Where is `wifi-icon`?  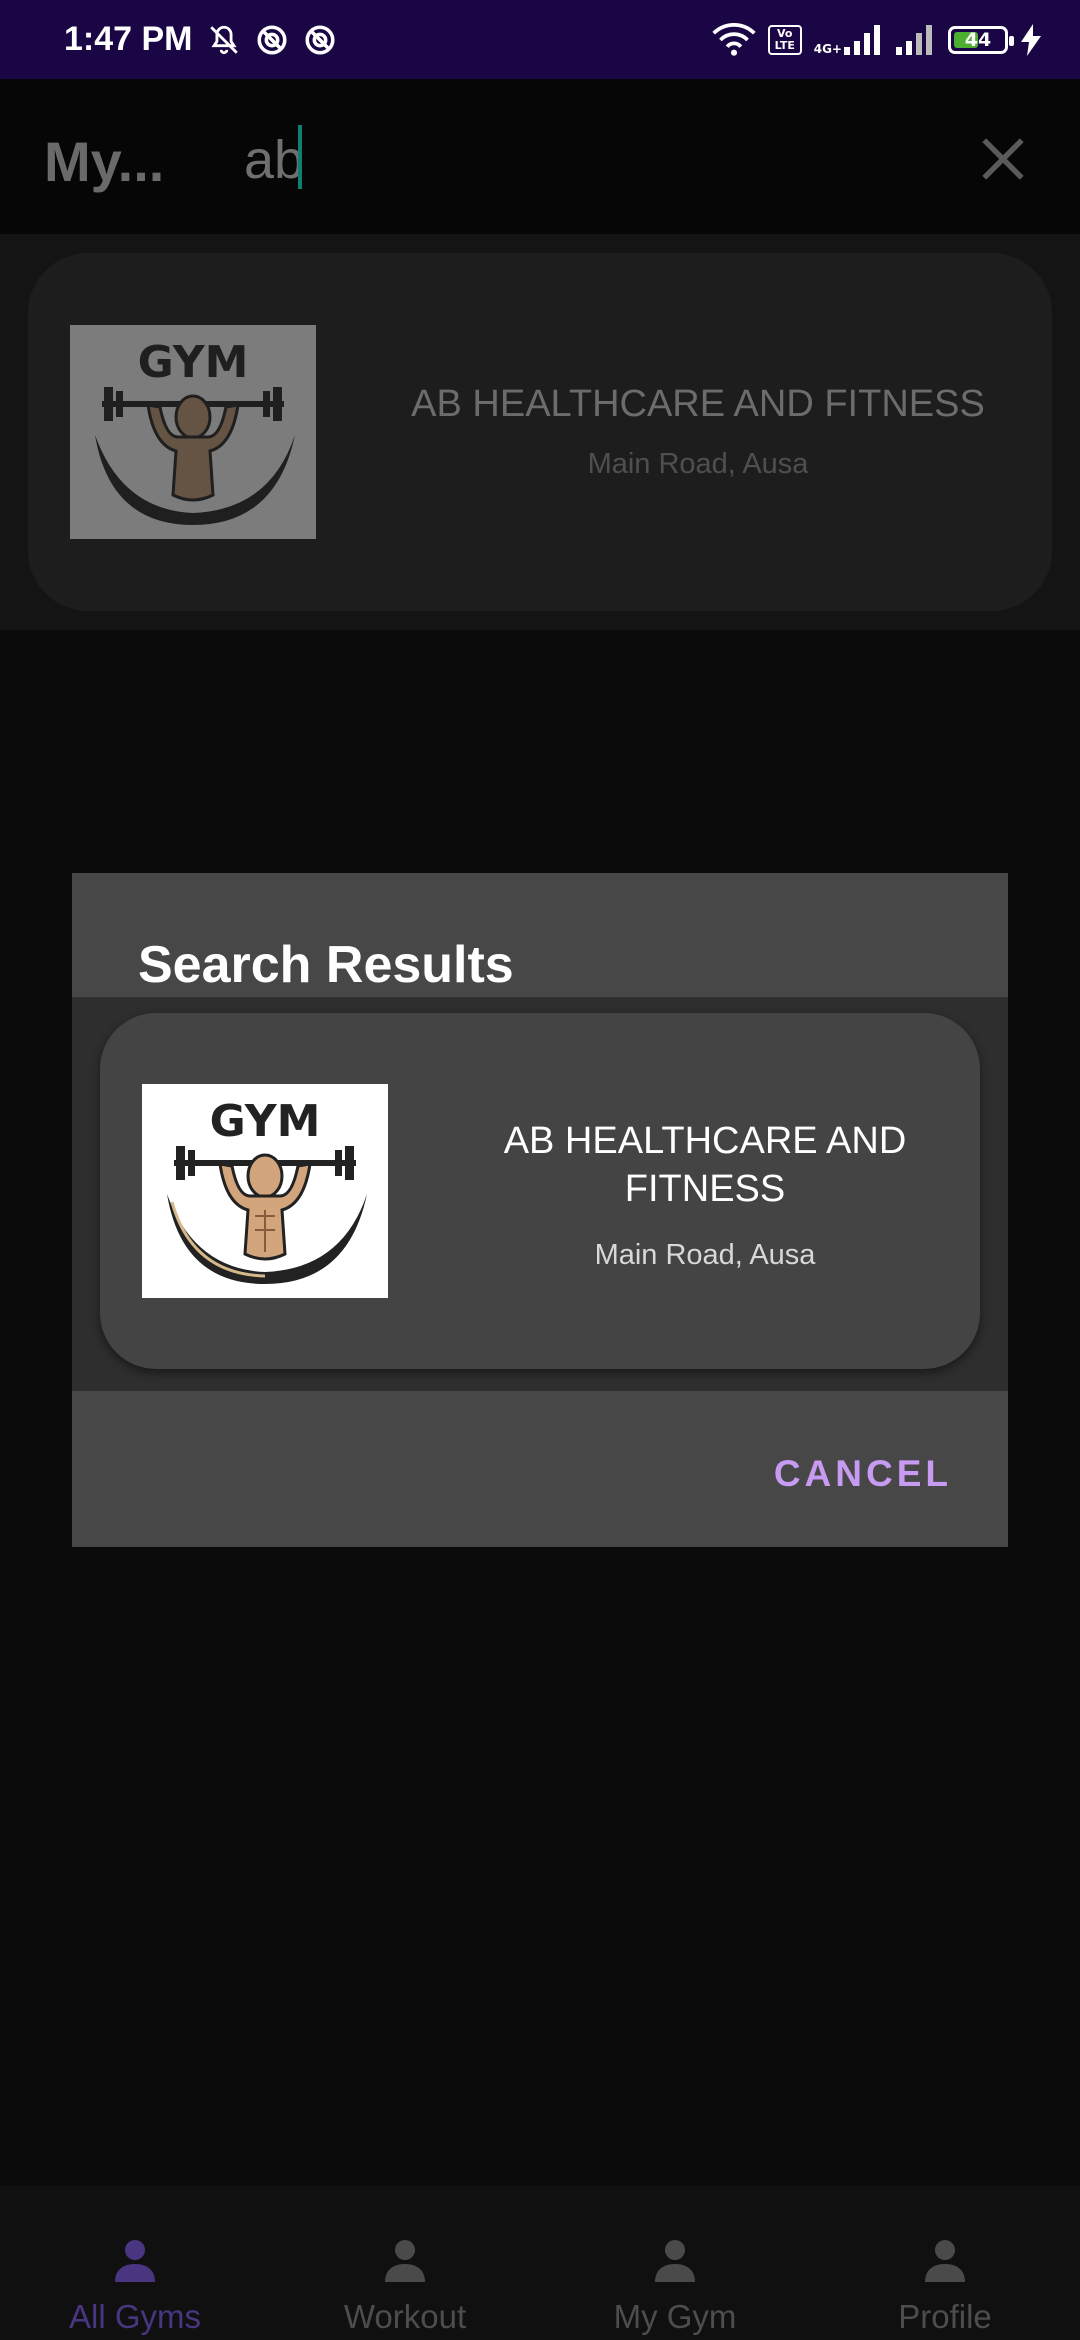
wifi-icon is located at coordinates (734, 39).